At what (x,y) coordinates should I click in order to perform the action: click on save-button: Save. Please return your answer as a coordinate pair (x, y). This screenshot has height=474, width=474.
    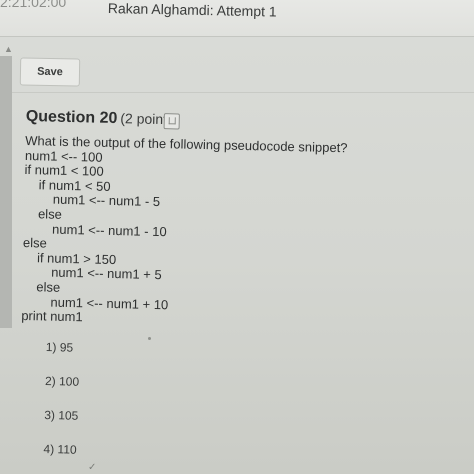
    Looking at the image, I should click on (50, 72).